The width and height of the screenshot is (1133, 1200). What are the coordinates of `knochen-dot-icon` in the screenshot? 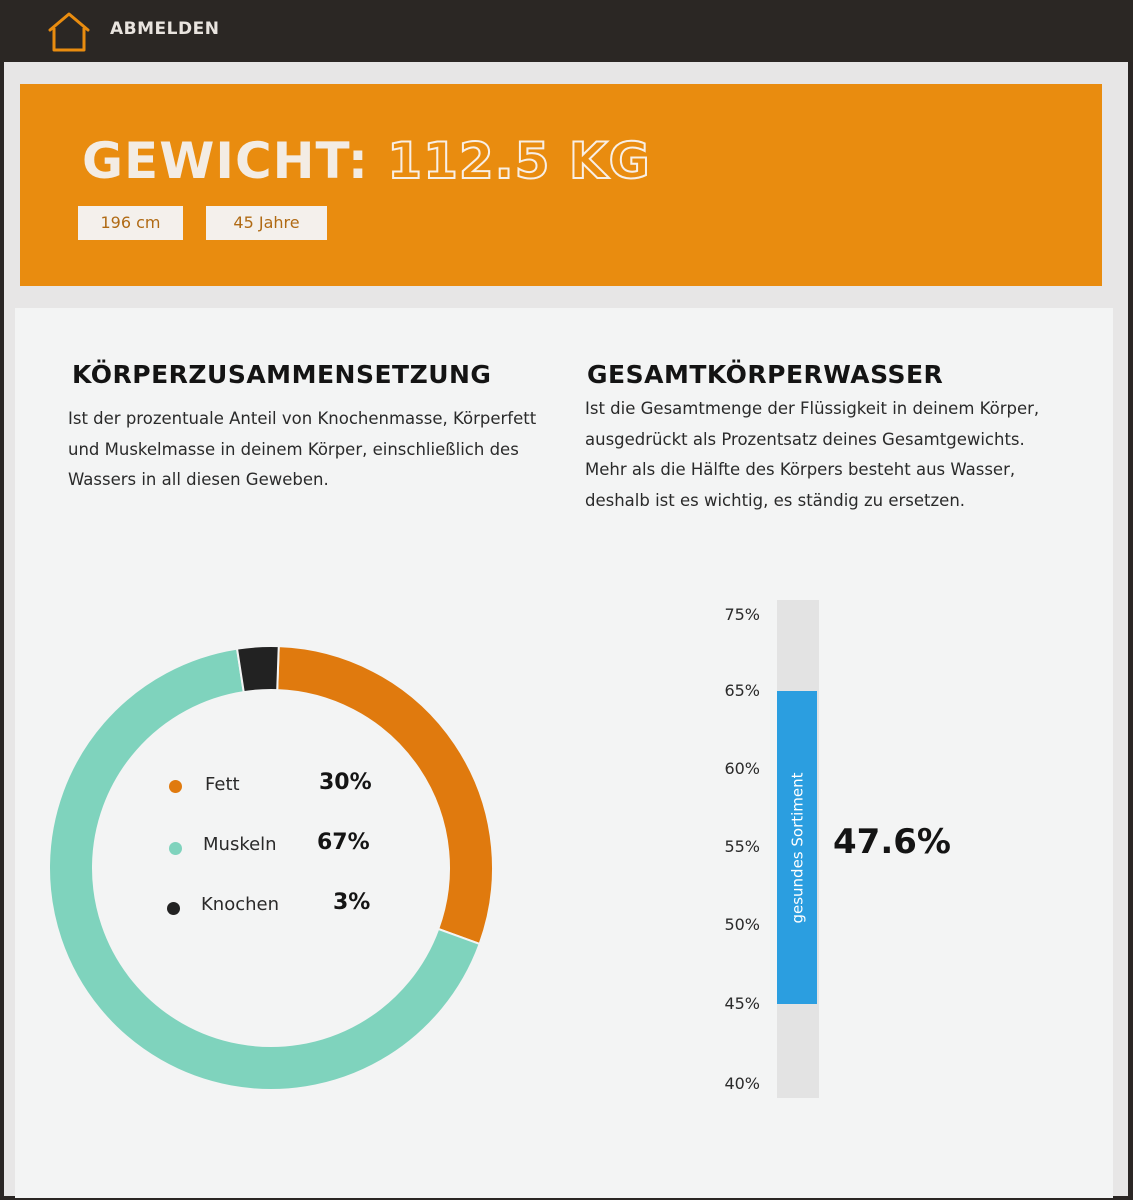 It's located at (173, 908).